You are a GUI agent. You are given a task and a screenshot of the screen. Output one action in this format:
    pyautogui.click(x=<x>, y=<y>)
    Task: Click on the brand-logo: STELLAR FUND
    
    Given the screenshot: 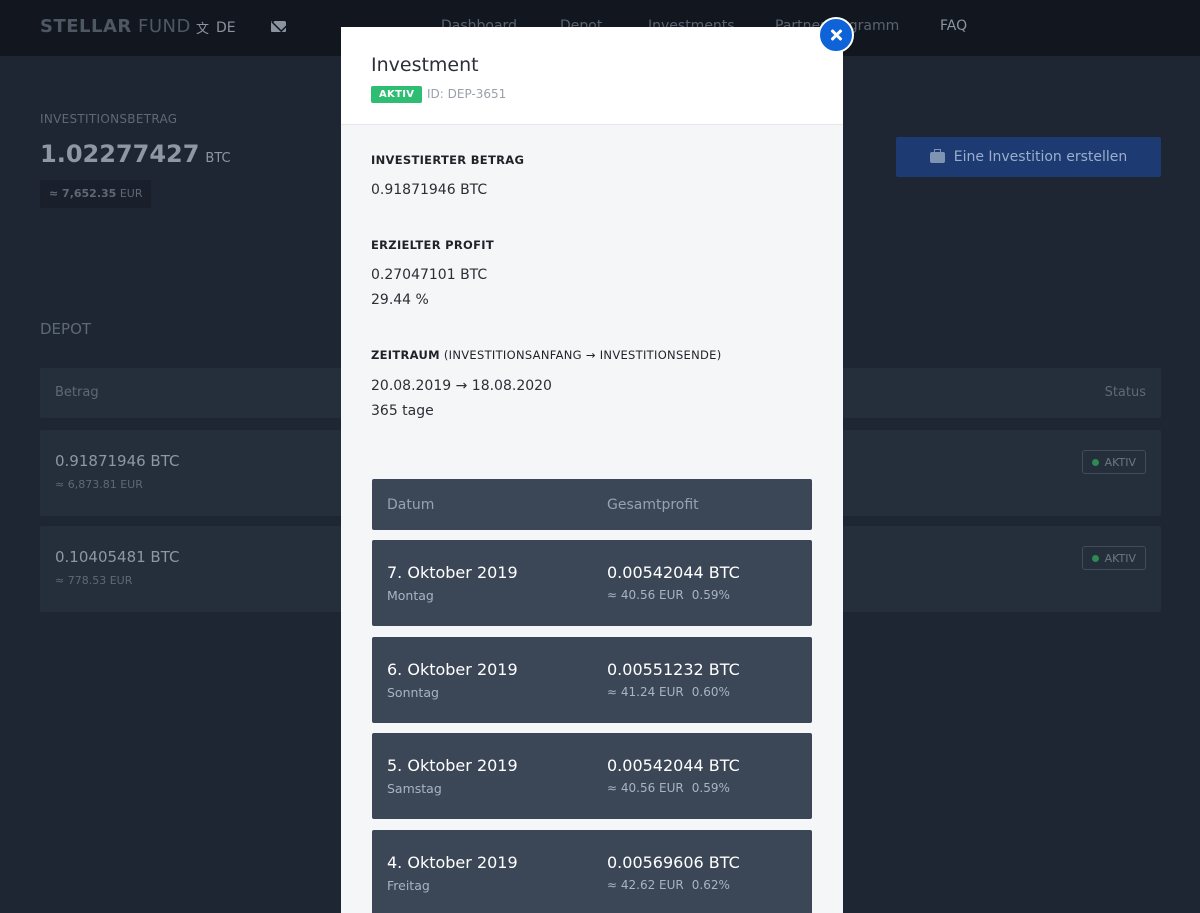 What is the action you would take?
    pyautogui.click(x=115, y=26)
    